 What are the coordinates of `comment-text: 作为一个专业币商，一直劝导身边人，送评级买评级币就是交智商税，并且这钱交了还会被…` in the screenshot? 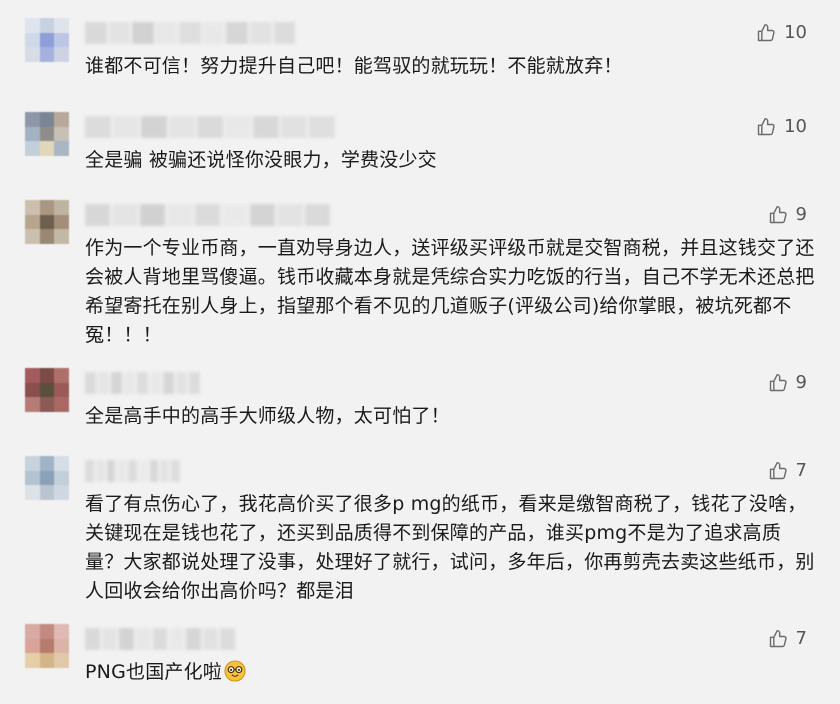 It's located at (450, 291).